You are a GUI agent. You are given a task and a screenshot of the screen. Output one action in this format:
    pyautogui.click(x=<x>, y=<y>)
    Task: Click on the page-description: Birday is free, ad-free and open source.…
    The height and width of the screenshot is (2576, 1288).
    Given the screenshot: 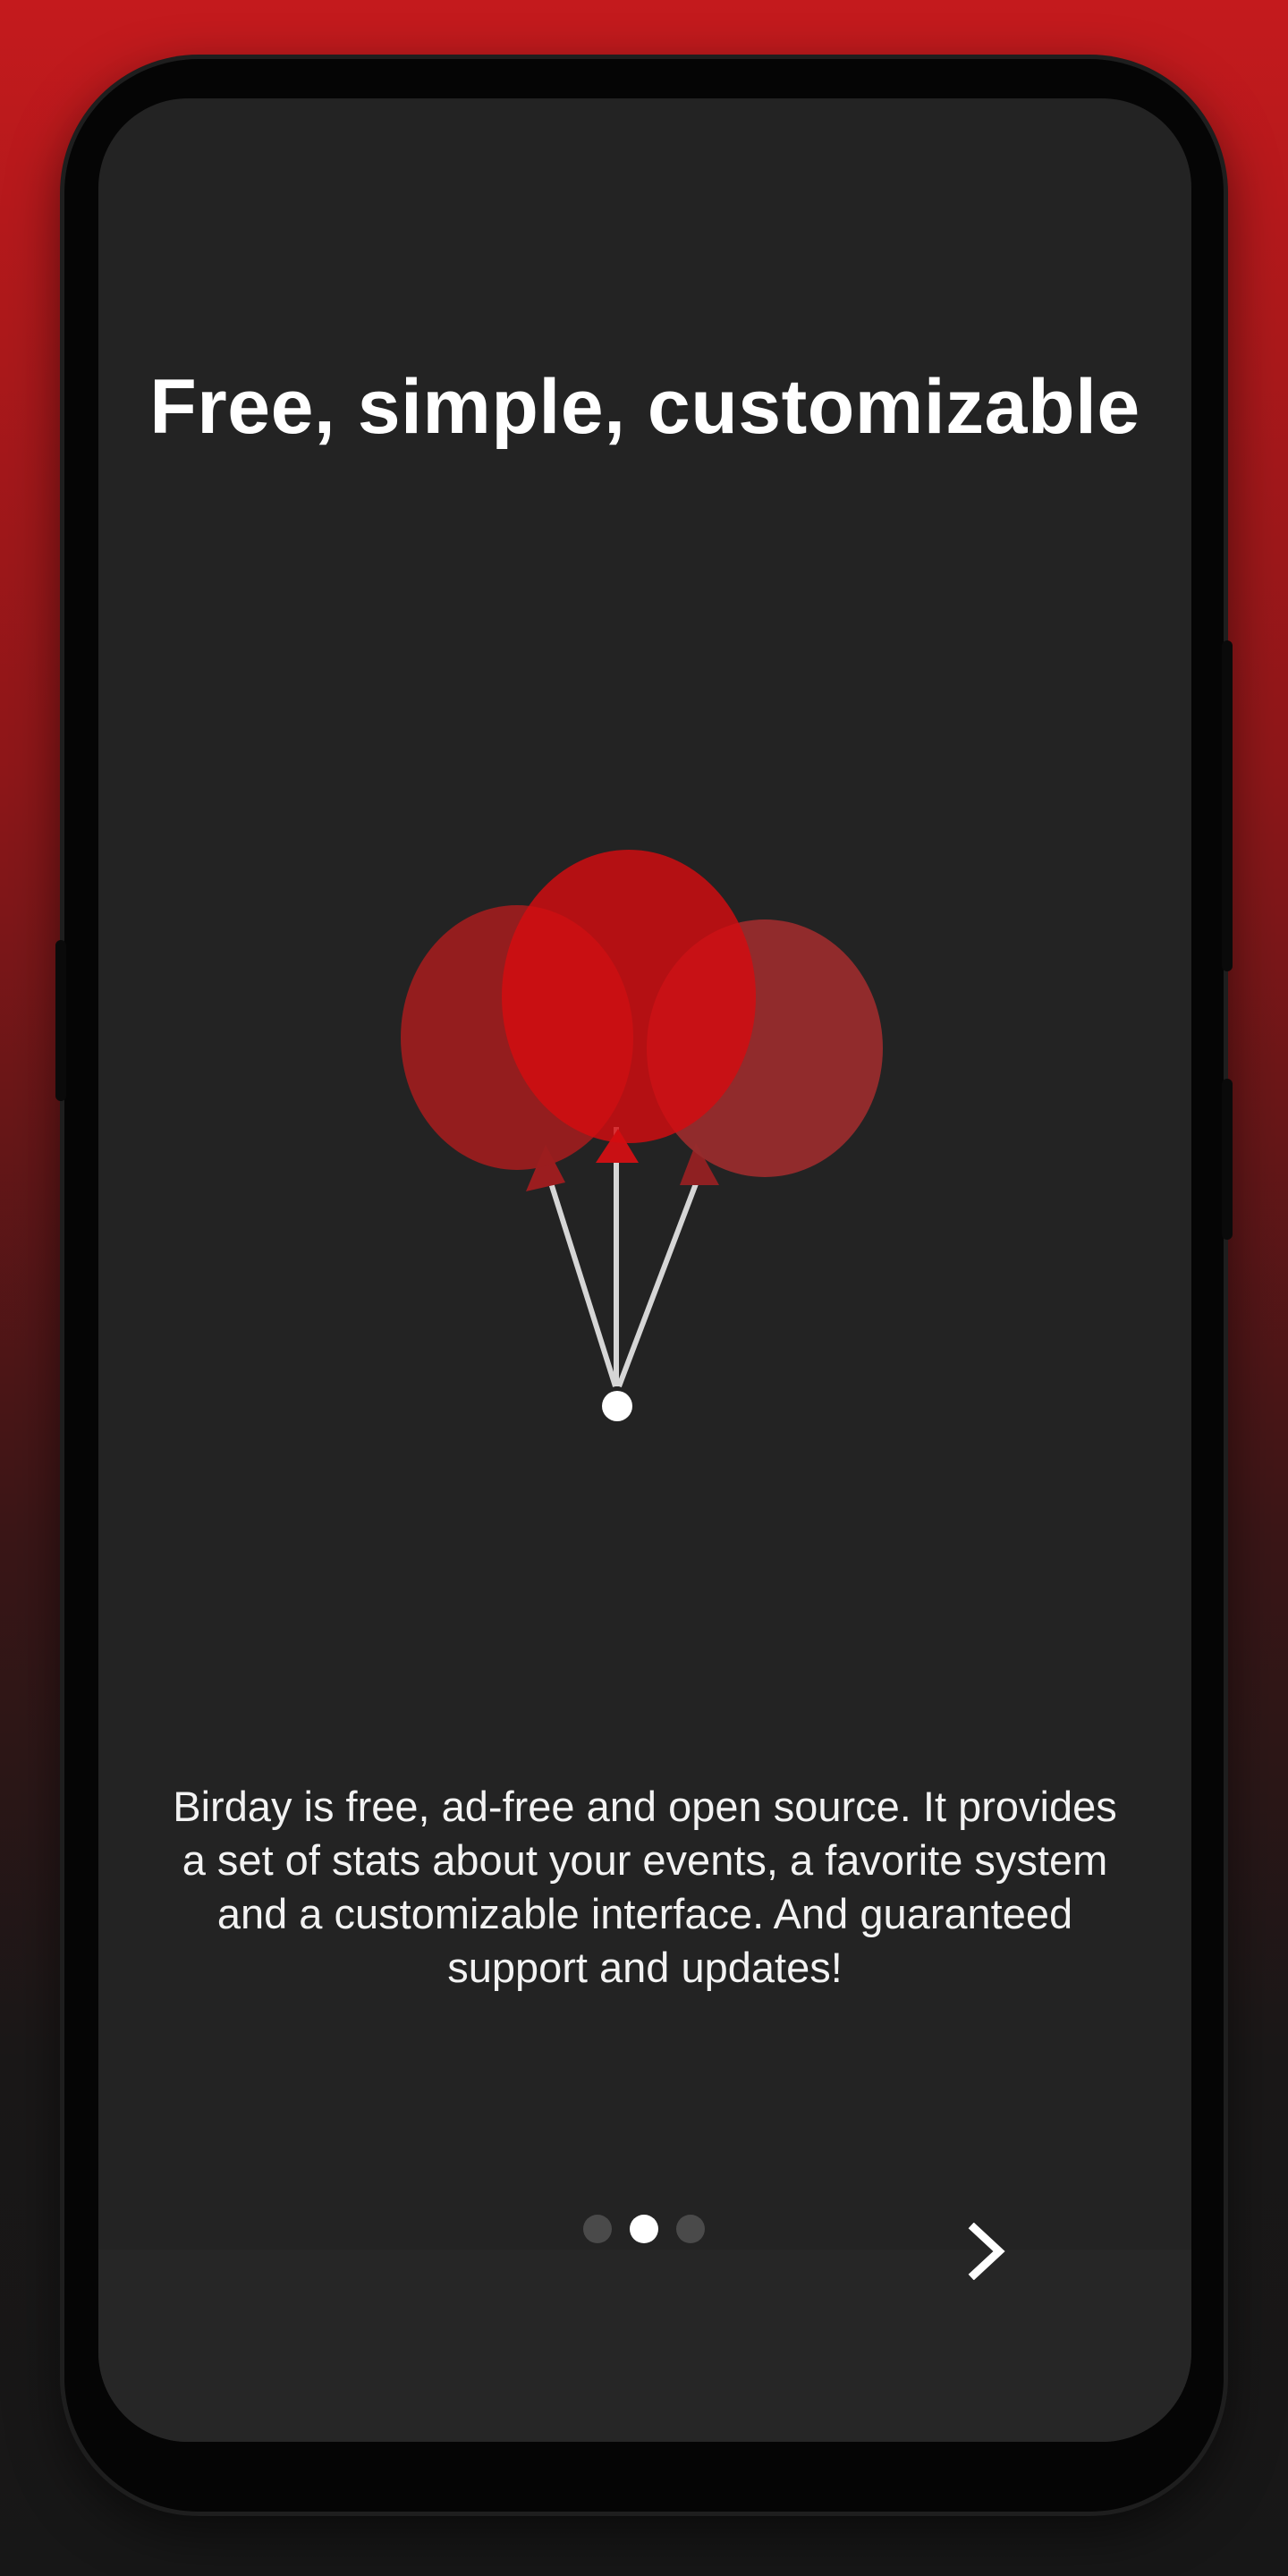 What is the action you would take?
    pyautogui.click(x=645, y=1887)
    